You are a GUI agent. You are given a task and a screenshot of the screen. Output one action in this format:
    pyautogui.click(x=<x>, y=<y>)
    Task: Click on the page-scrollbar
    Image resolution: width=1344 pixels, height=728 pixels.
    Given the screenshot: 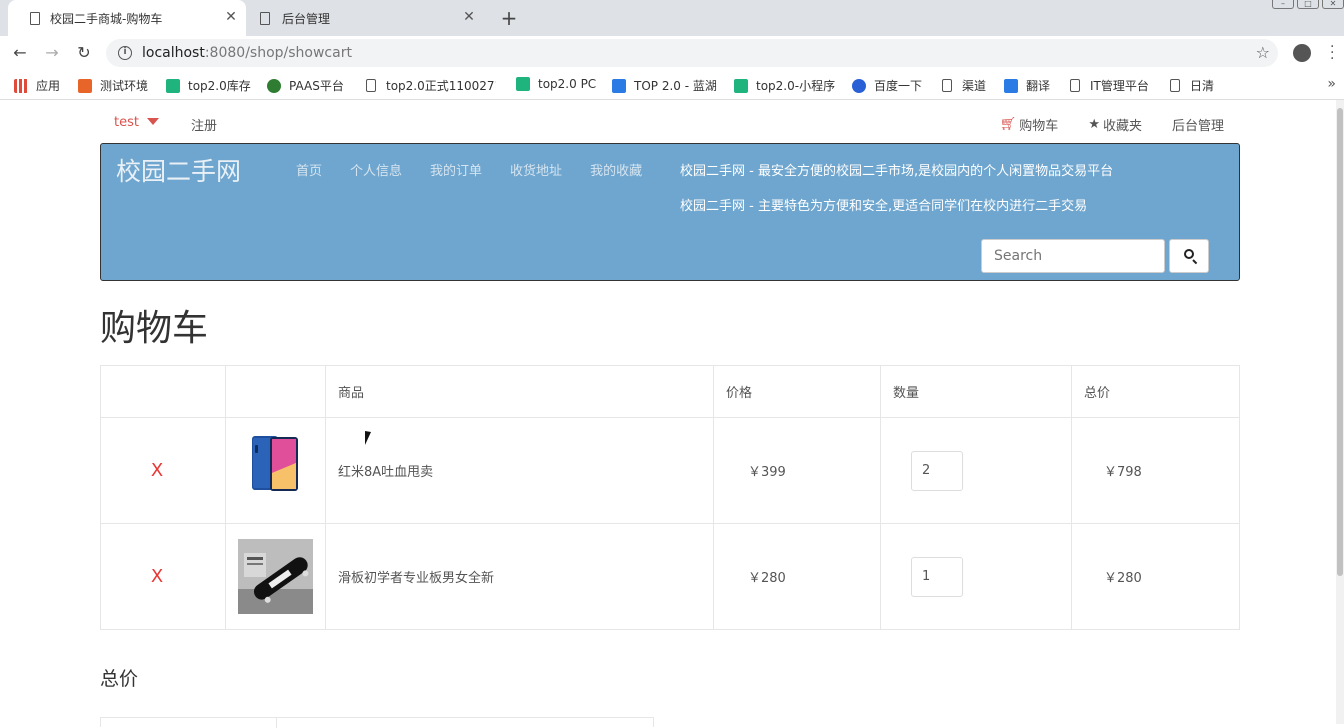 What is the action you would take?
    pyautogui.click(x=1340, y=412)
    